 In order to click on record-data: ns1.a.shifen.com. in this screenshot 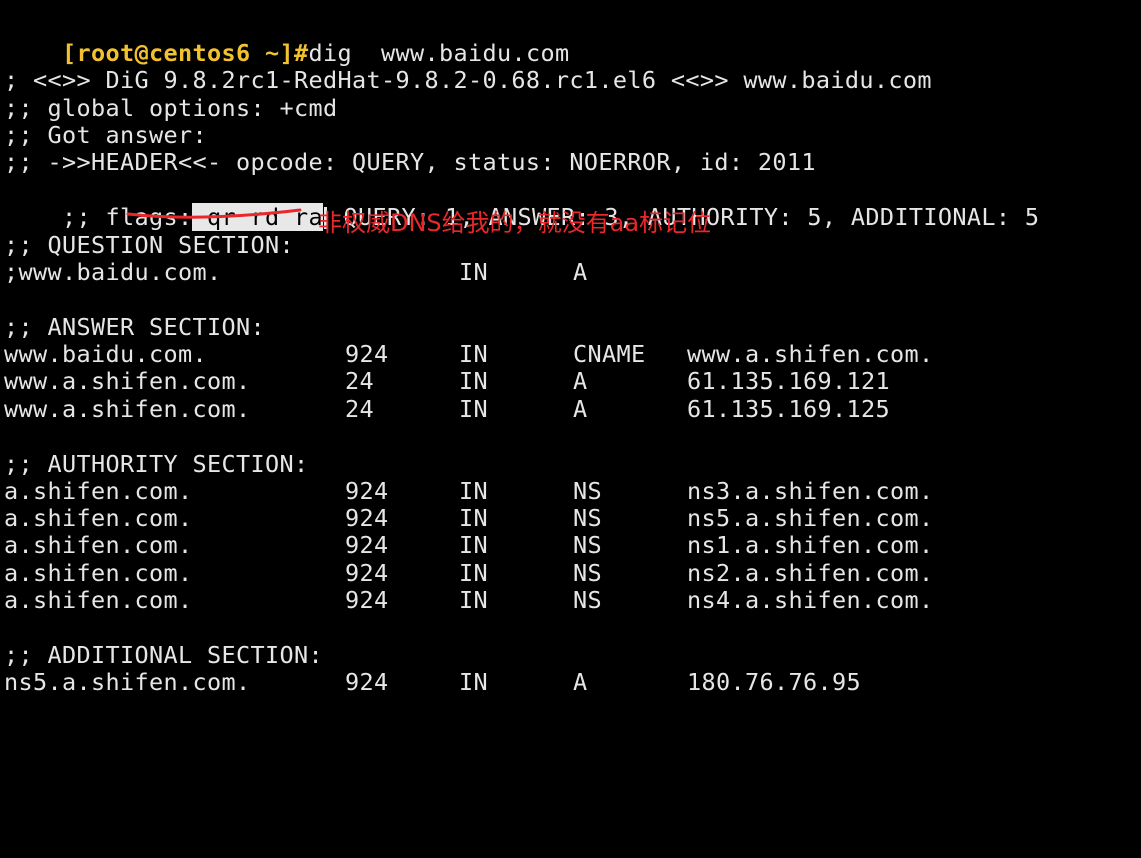, I will do `click(810, 545)`.